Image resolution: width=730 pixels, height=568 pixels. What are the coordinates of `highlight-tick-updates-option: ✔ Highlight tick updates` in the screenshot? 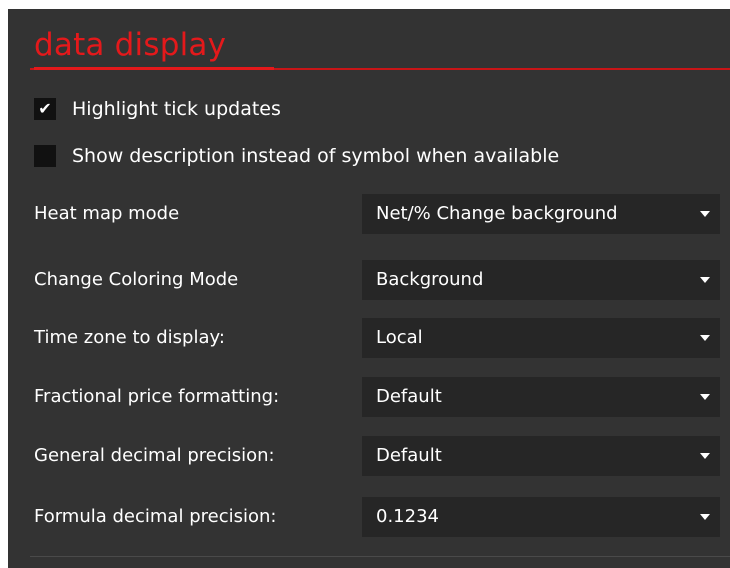 It's located at (157, 109).